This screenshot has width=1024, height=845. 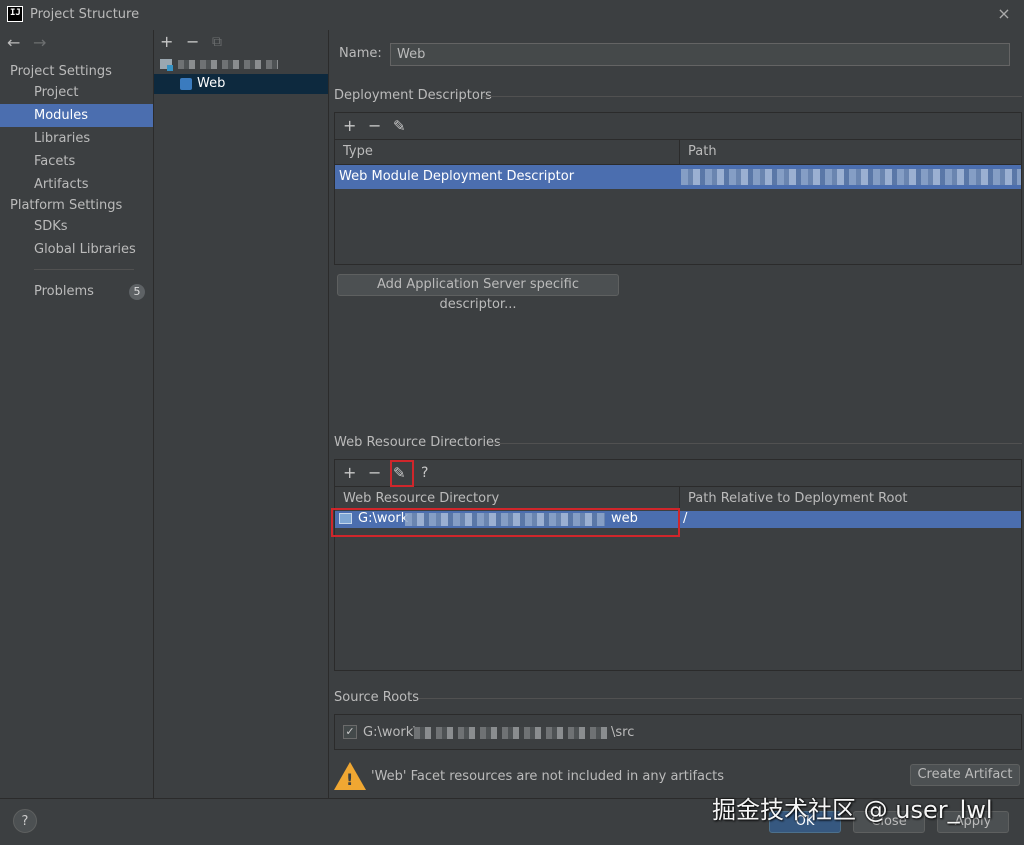 What do you see at coordinates (851, 177) in the screenshot?
I see `redacted-path-cell` at bounding box center [851, 177].